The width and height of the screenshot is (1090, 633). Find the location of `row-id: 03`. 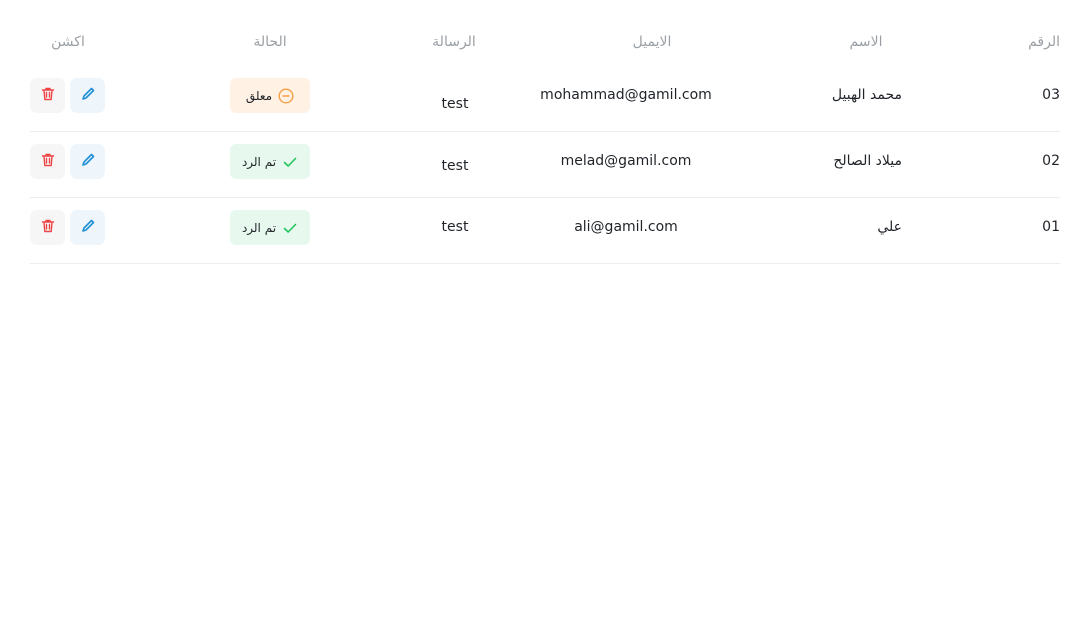

row-id: 03 is located at coordinates (1051, 95).